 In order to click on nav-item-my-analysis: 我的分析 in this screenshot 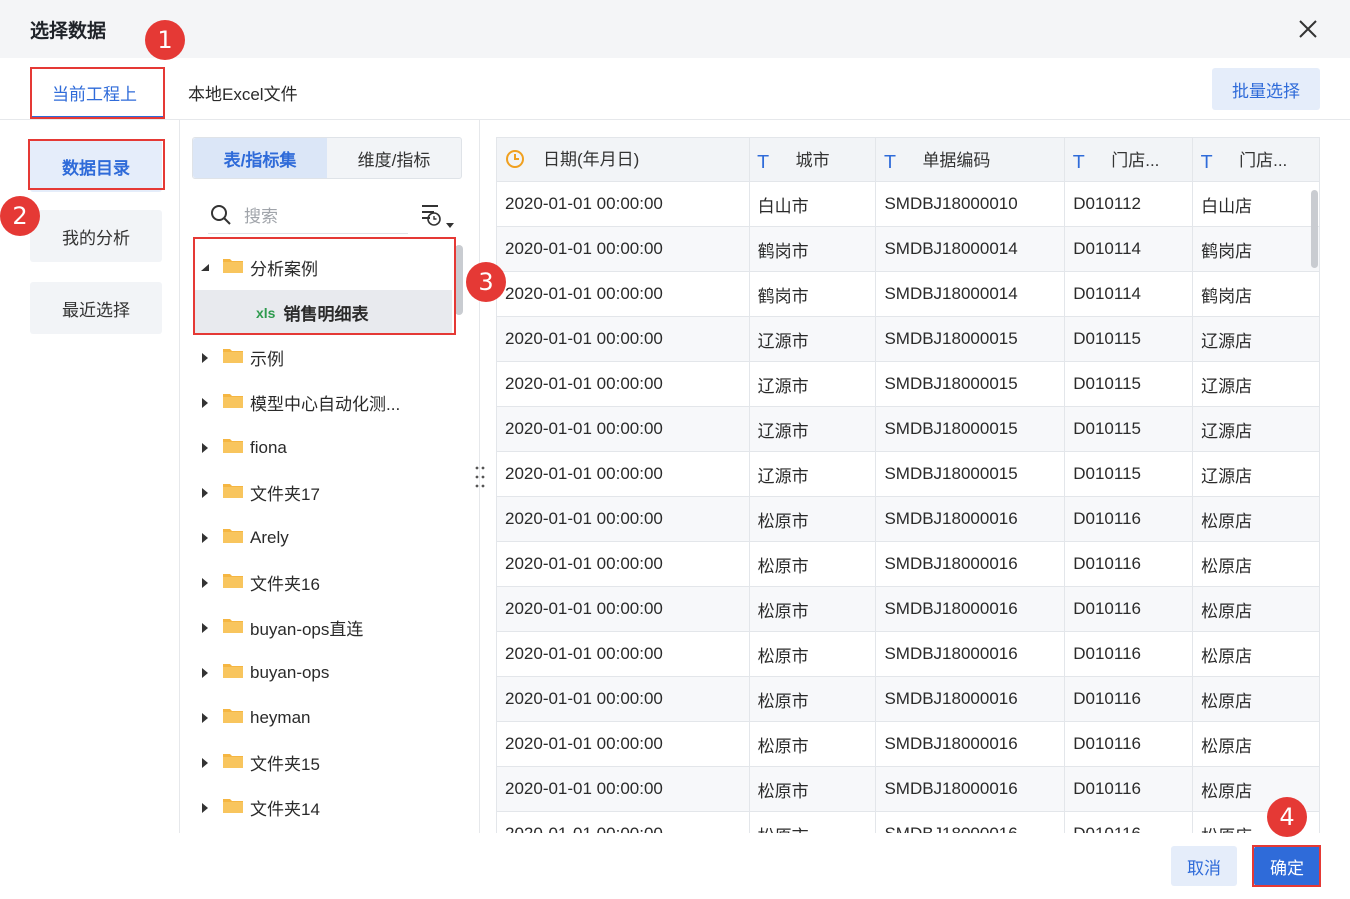, I will do `click(96, 236)`.